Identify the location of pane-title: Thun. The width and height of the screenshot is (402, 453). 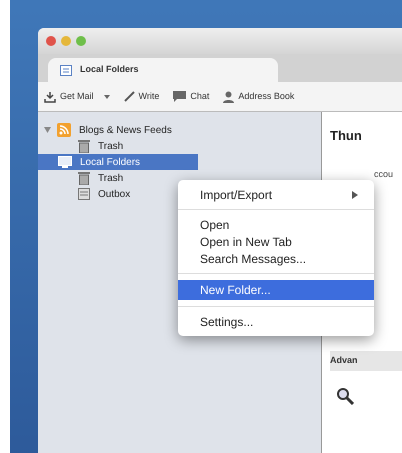
(346, 136).